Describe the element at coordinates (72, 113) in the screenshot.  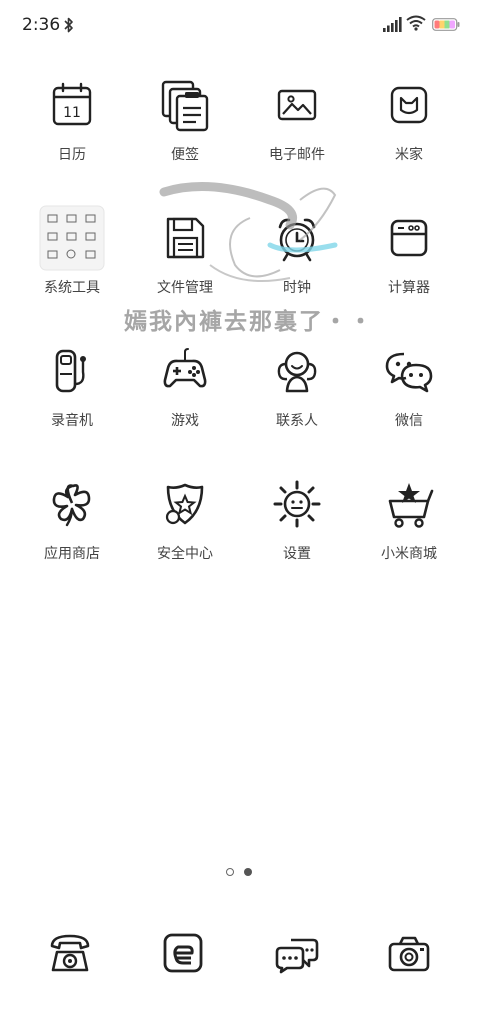
I see `calendar-day: 11` at that location.